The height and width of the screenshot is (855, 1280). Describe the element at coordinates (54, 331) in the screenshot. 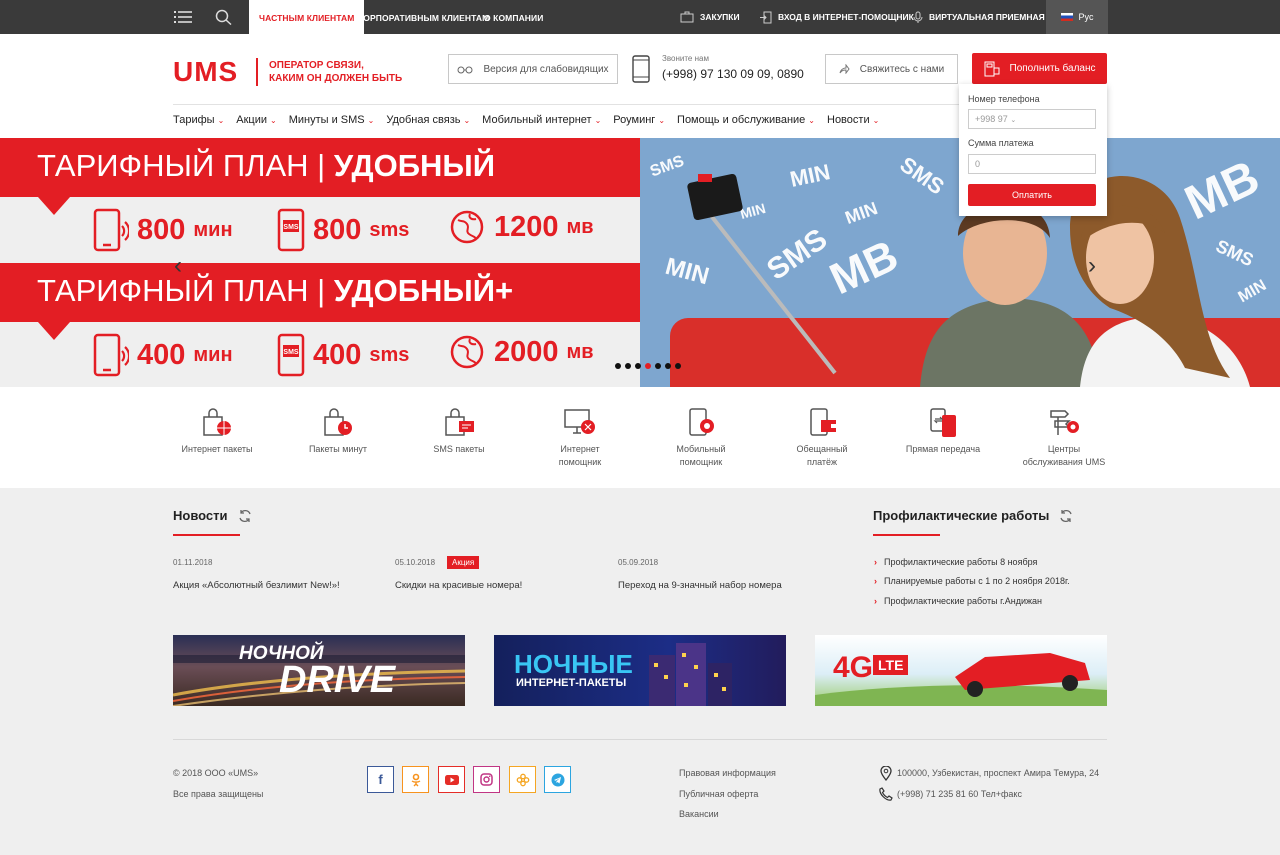

I see `plan2-notch` at that location.